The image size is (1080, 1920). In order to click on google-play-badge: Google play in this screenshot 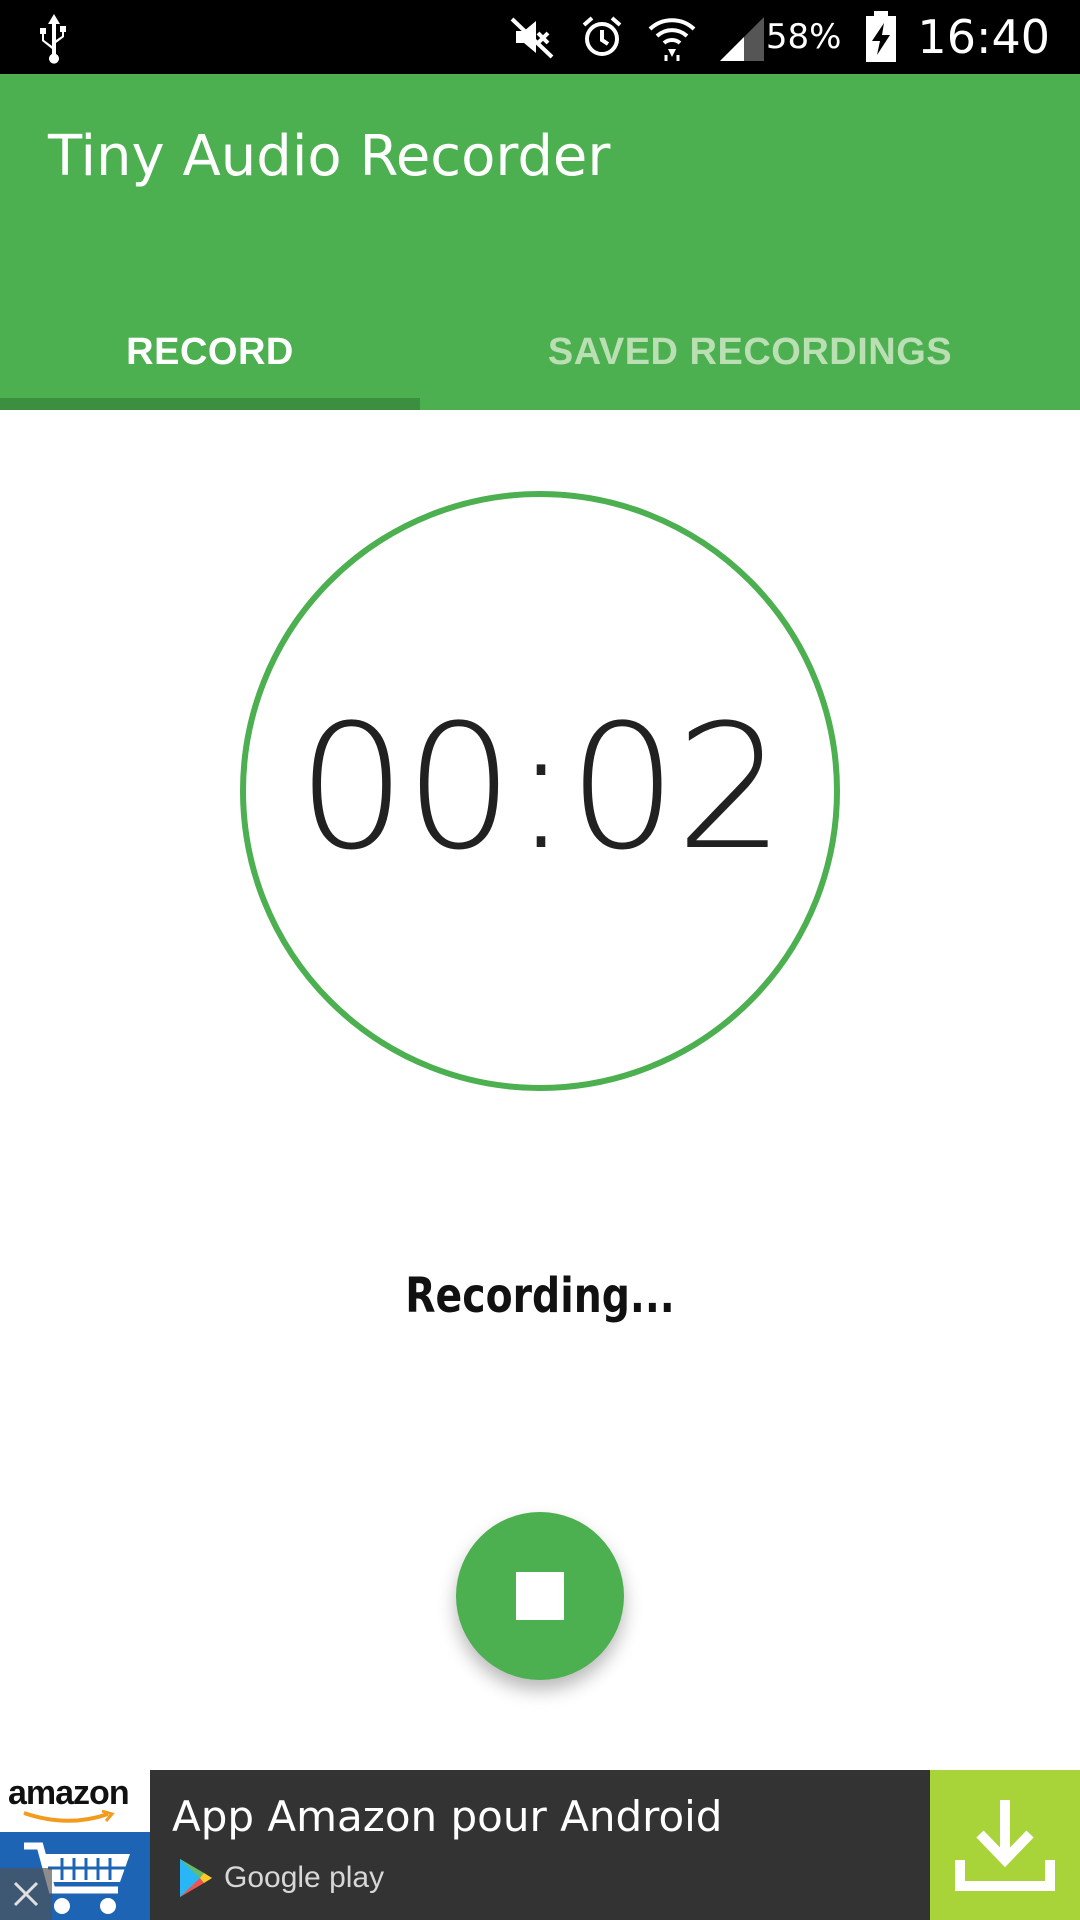, I will do `click(280, 1878)`.